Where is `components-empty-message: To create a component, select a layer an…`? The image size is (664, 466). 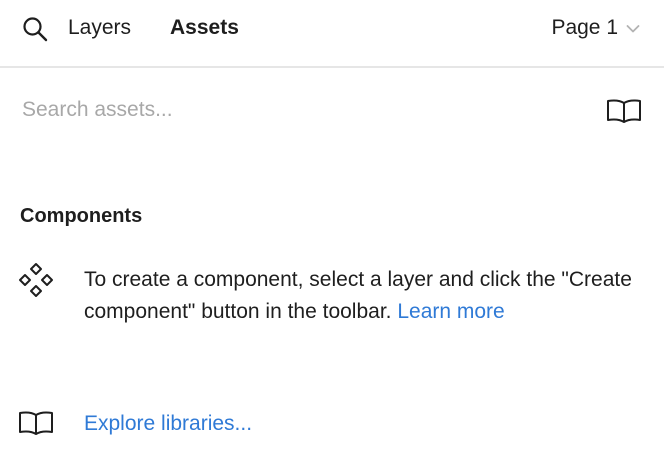 components-empty-message: To create a component, select a layer an… is located at coordinates (364, 296).